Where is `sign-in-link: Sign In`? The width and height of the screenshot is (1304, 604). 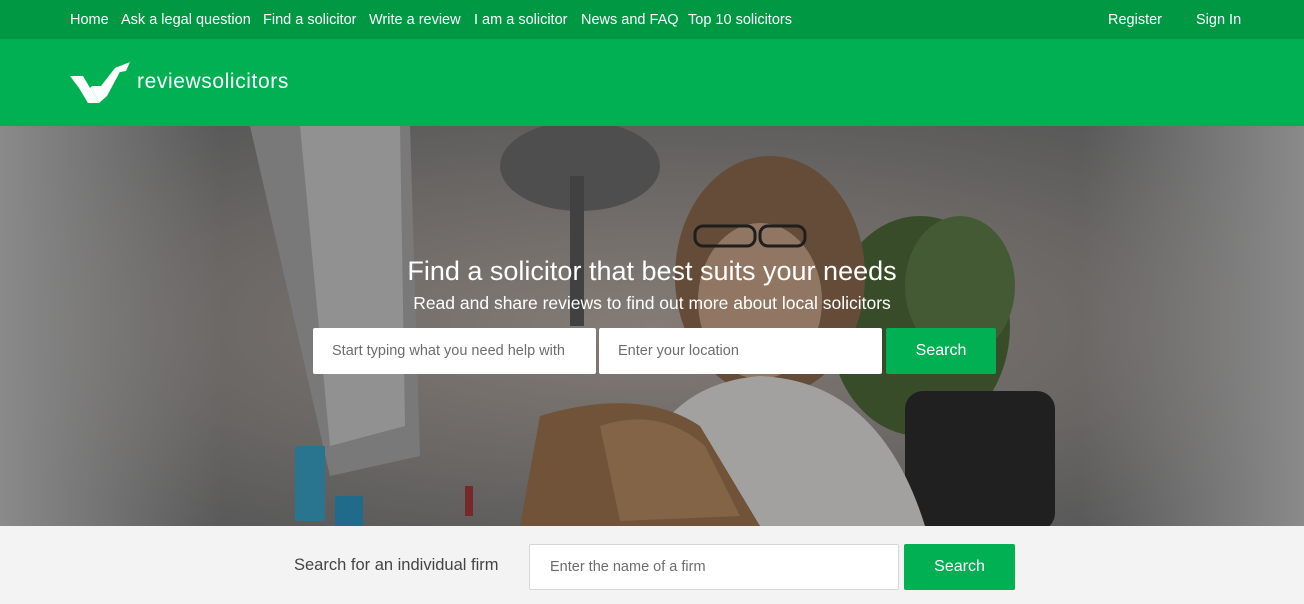 sign-in-link: Sign In is located at coordinates (1218, 19).